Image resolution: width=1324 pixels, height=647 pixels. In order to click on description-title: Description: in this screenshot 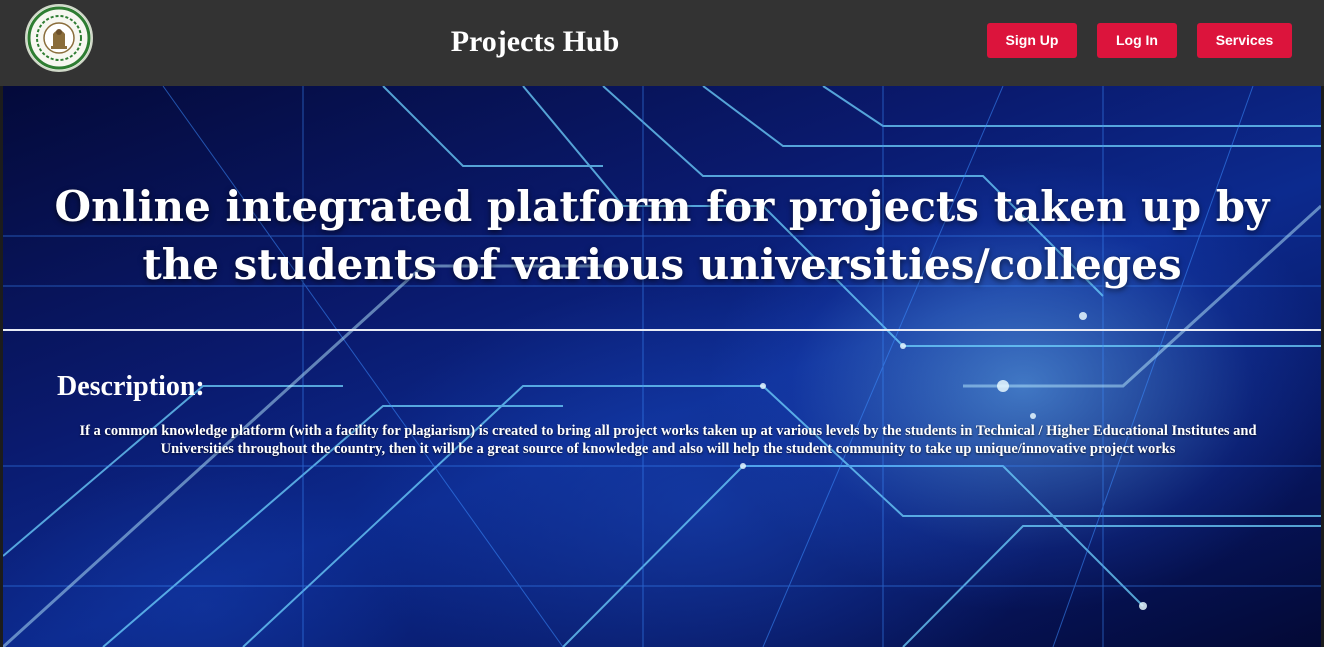, I will do `click(131, 386)`.